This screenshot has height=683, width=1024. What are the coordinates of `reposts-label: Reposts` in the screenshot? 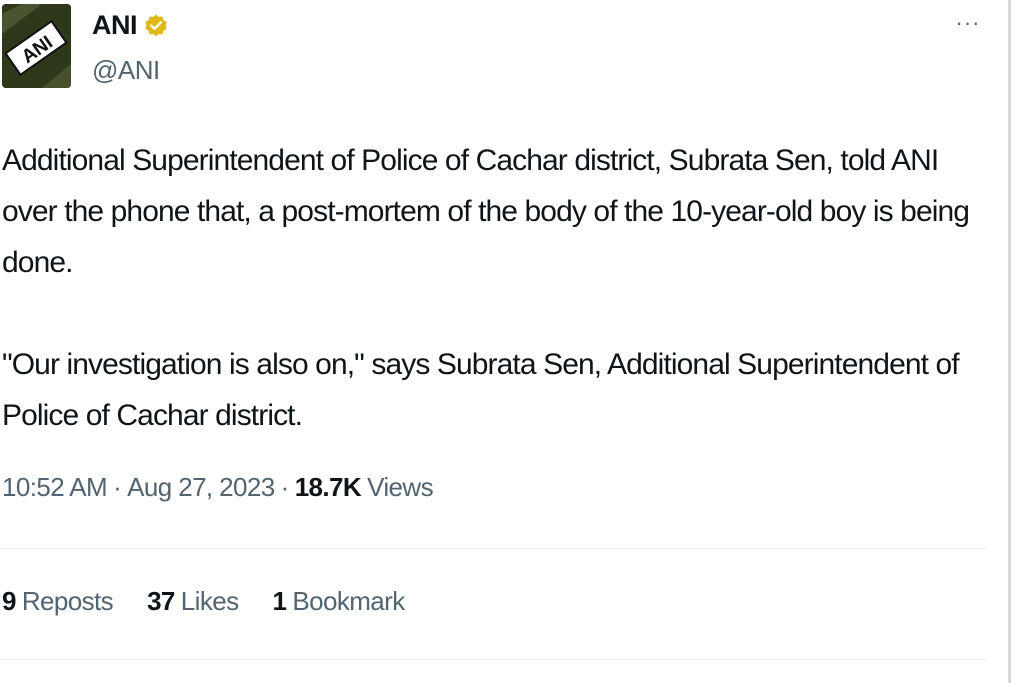 It's located at (67, 601).